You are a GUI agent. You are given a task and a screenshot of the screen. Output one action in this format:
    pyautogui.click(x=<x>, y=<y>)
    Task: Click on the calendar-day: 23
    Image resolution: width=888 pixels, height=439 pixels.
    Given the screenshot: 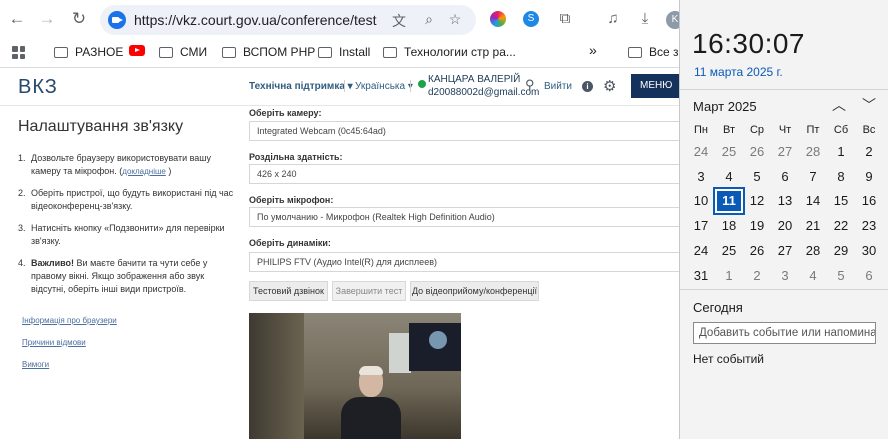 What is the action you would take?
    pyautogui.click(x=869, y=226)
    